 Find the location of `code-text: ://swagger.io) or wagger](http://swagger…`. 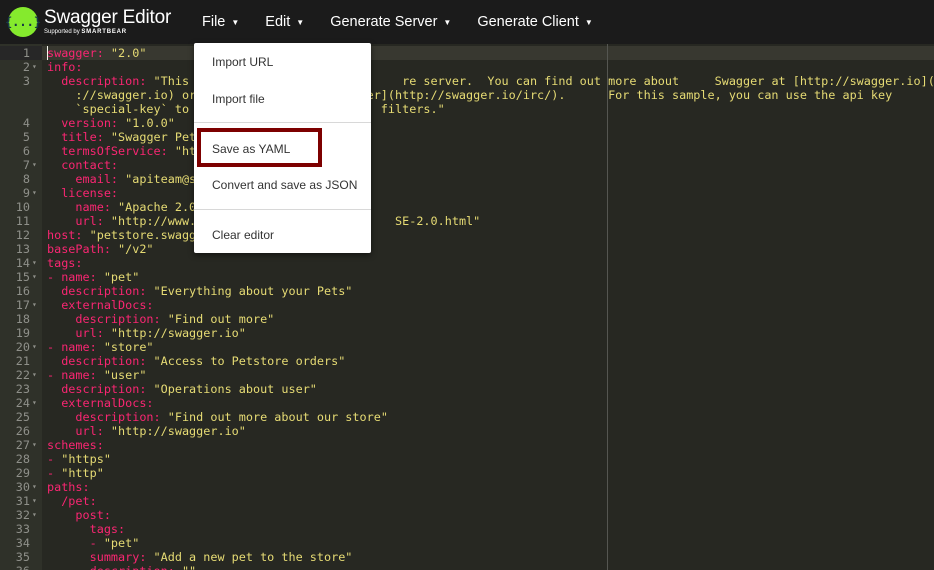

code-text: ://swagger.io) or wagger](http://swagger… is located at coordinates (469, 95).